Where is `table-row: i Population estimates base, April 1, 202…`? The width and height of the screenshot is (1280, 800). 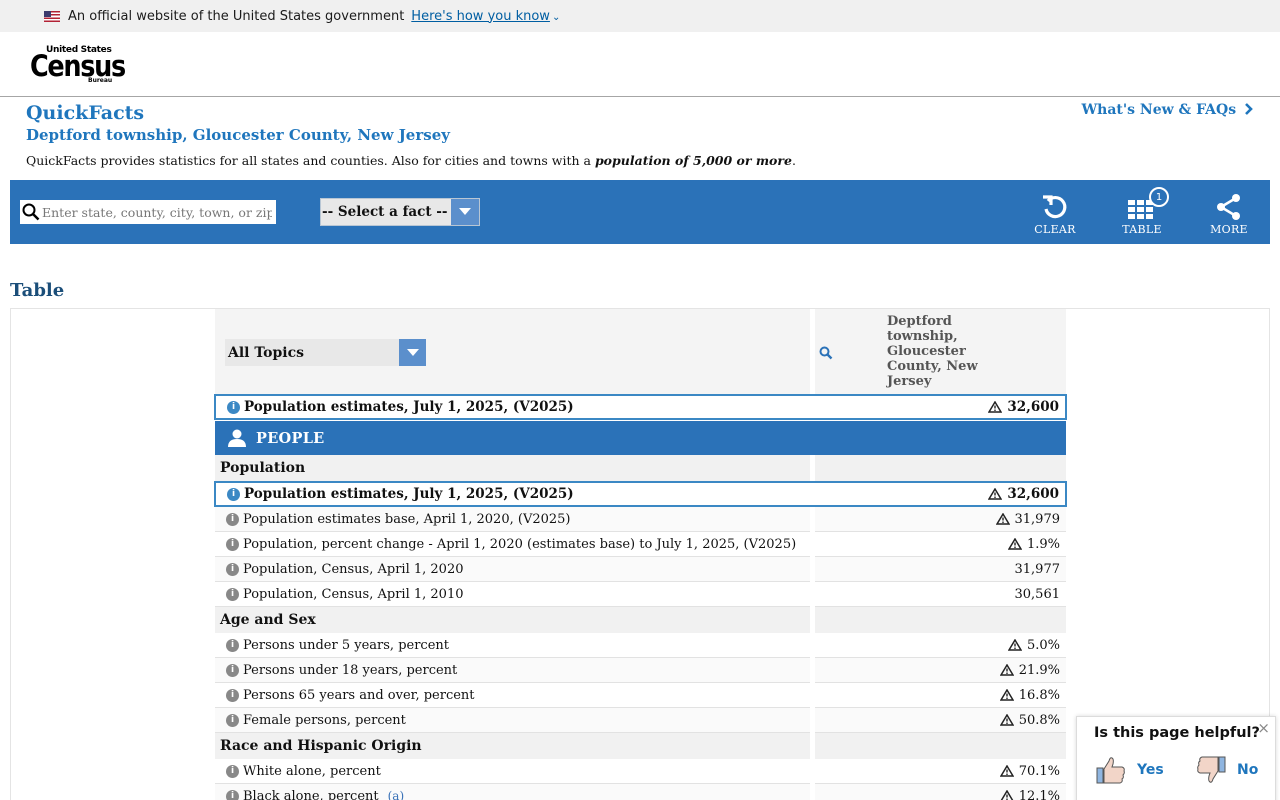
table-row: i Population estimates base, April 1, 202… is located at coordinates (640, 519).